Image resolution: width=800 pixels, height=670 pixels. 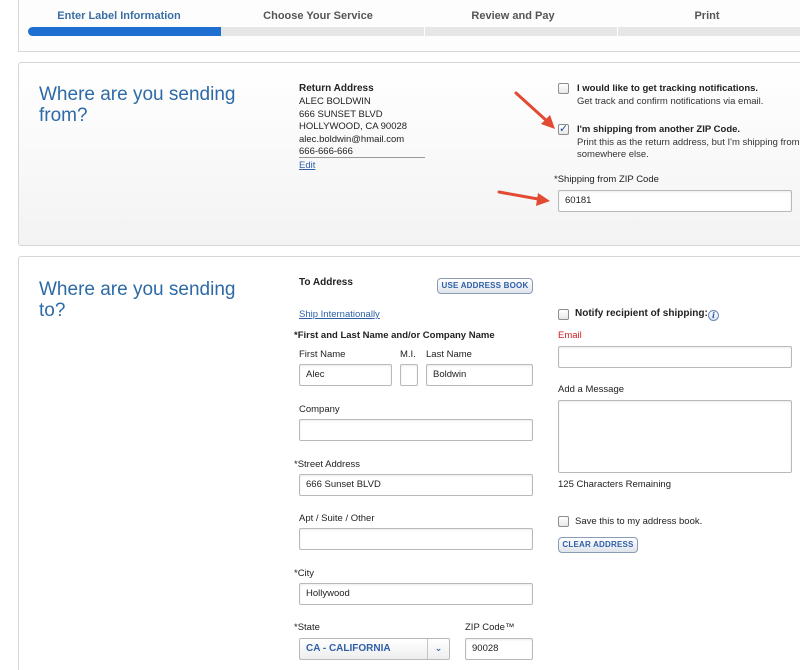 What do you see at coordinates (353, 126) in the screenshot?
I see `return-address-line: HOLLYWOOD, CA 90028` at bounding box center [353, 126].